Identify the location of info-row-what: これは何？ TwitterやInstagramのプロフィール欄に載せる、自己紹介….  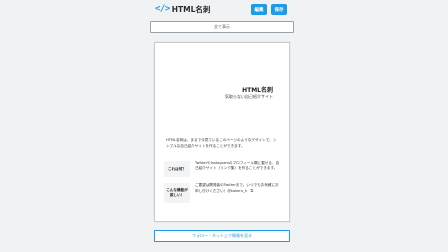
(223, 169).